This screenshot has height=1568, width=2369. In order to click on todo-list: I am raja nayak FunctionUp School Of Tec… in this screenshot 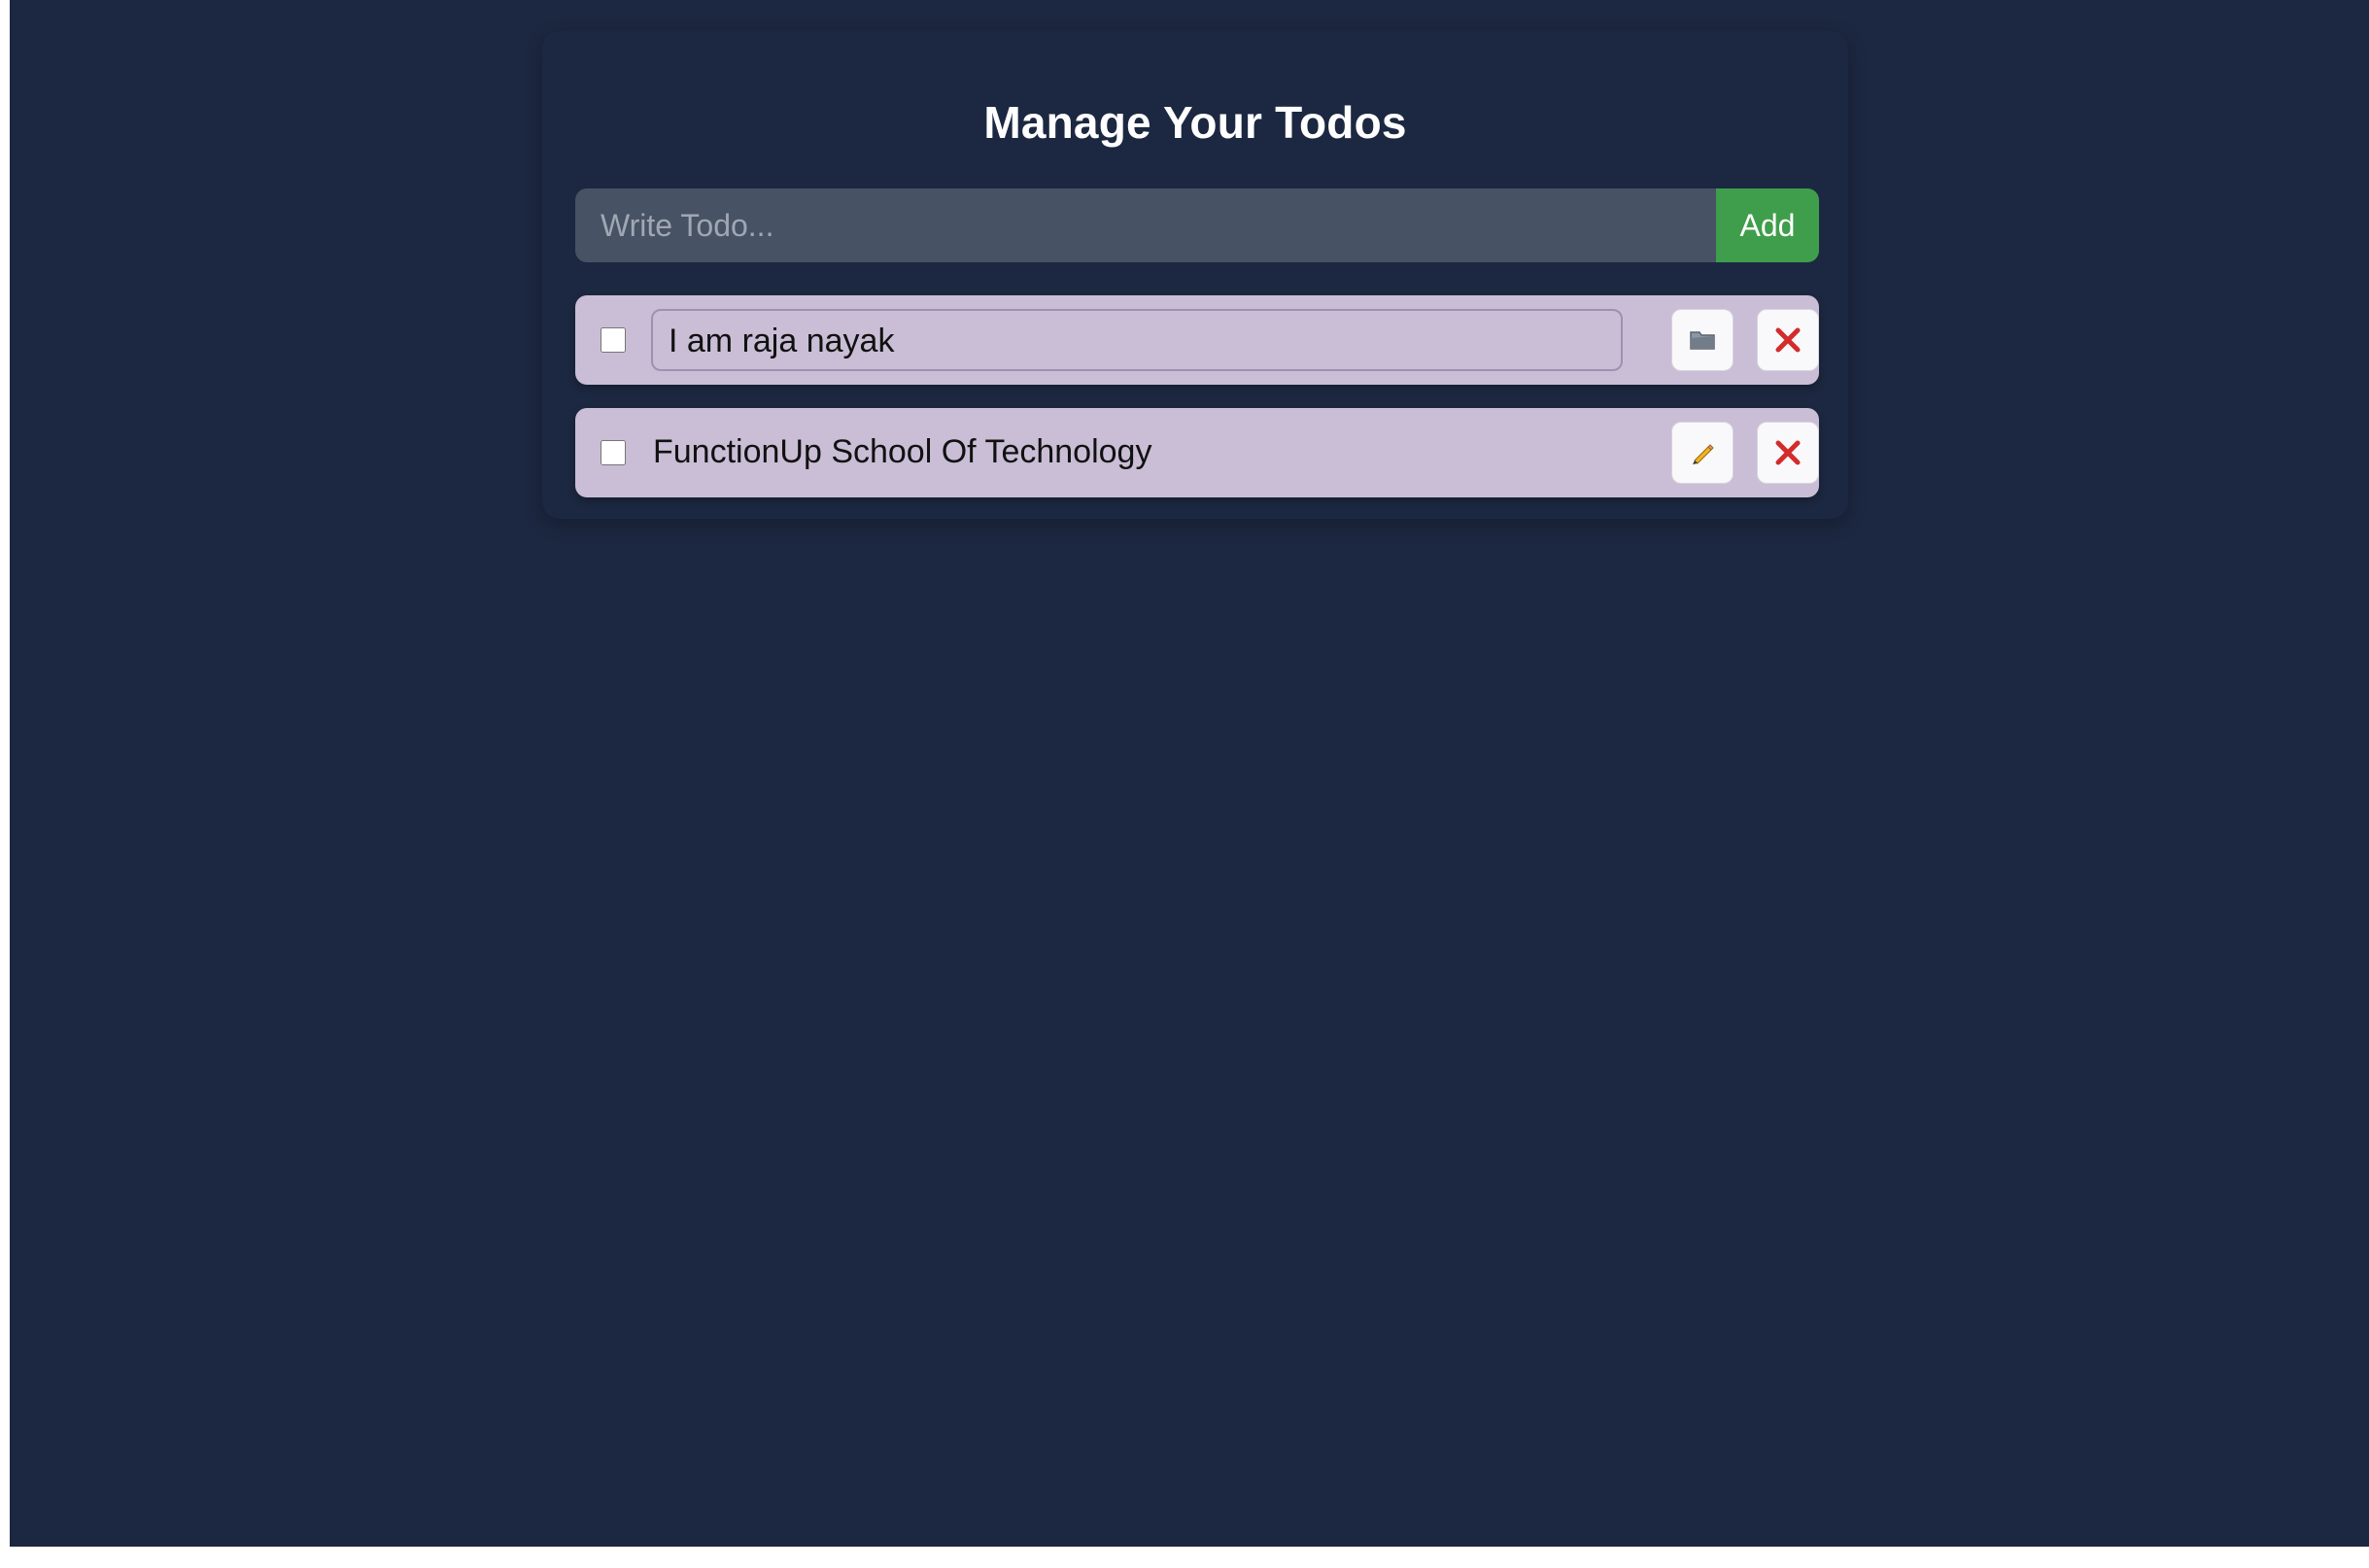, I will do `click(1197, 408)`.